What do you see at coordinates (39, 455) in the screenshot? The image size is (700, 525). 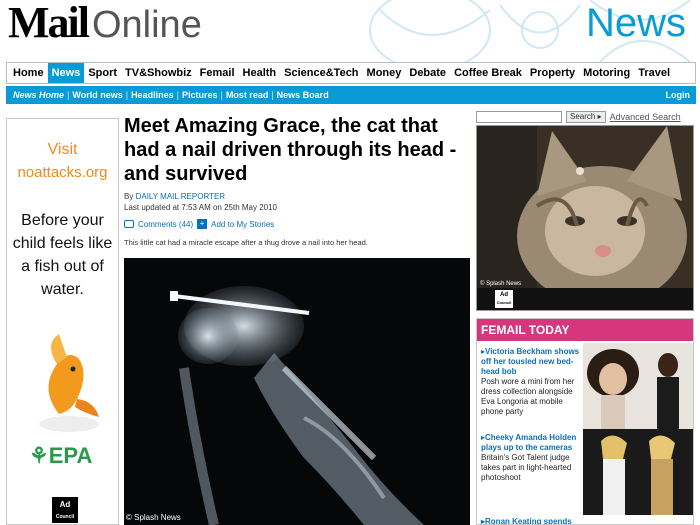 I see `epa-leaf-icon: ⚘` at bounding box center [39, 455].